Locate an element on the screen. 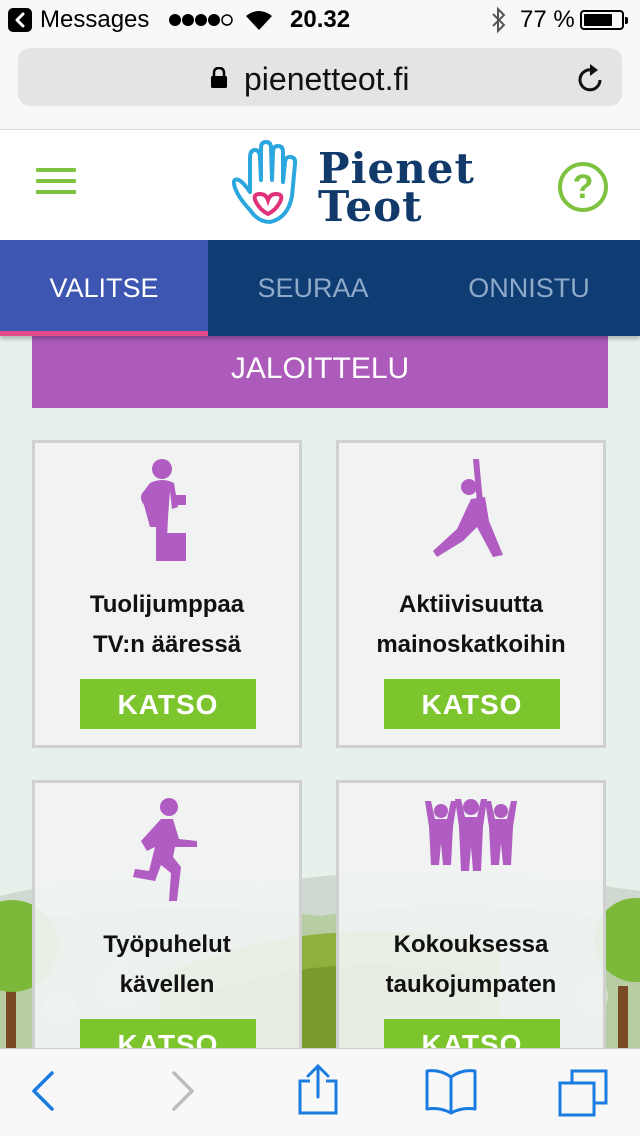 The height and width of the screenshot is (1136, 640). group-cheer-icon is located at coordinates (471, 835).